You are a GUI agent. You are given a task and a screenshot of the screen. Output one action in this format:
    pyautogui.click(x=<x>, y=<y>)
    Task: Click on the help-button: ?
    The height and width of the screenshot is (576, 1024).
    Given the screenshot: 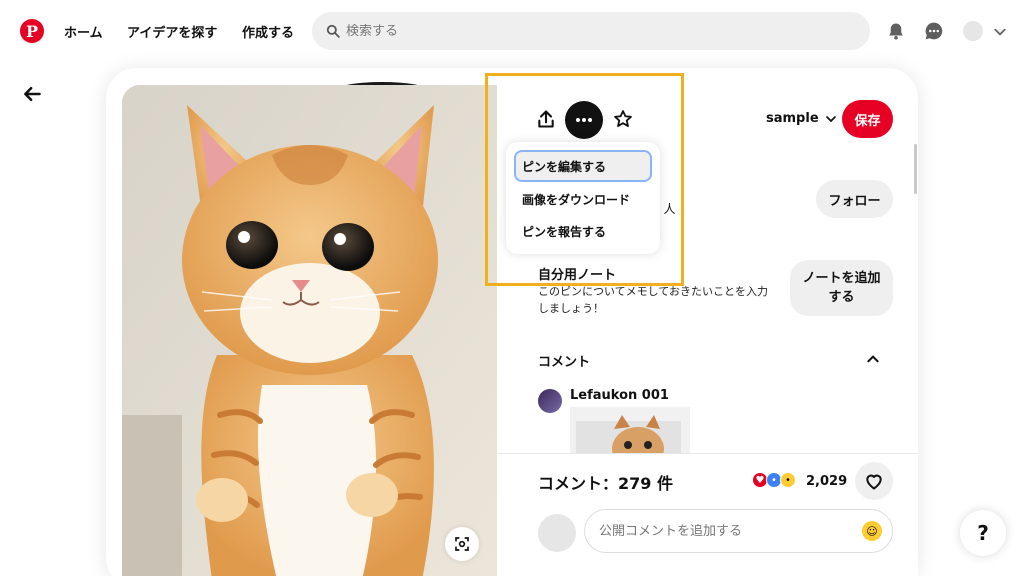 What is the action you would take?
    pyautogui.click(x=983, y=533)
    